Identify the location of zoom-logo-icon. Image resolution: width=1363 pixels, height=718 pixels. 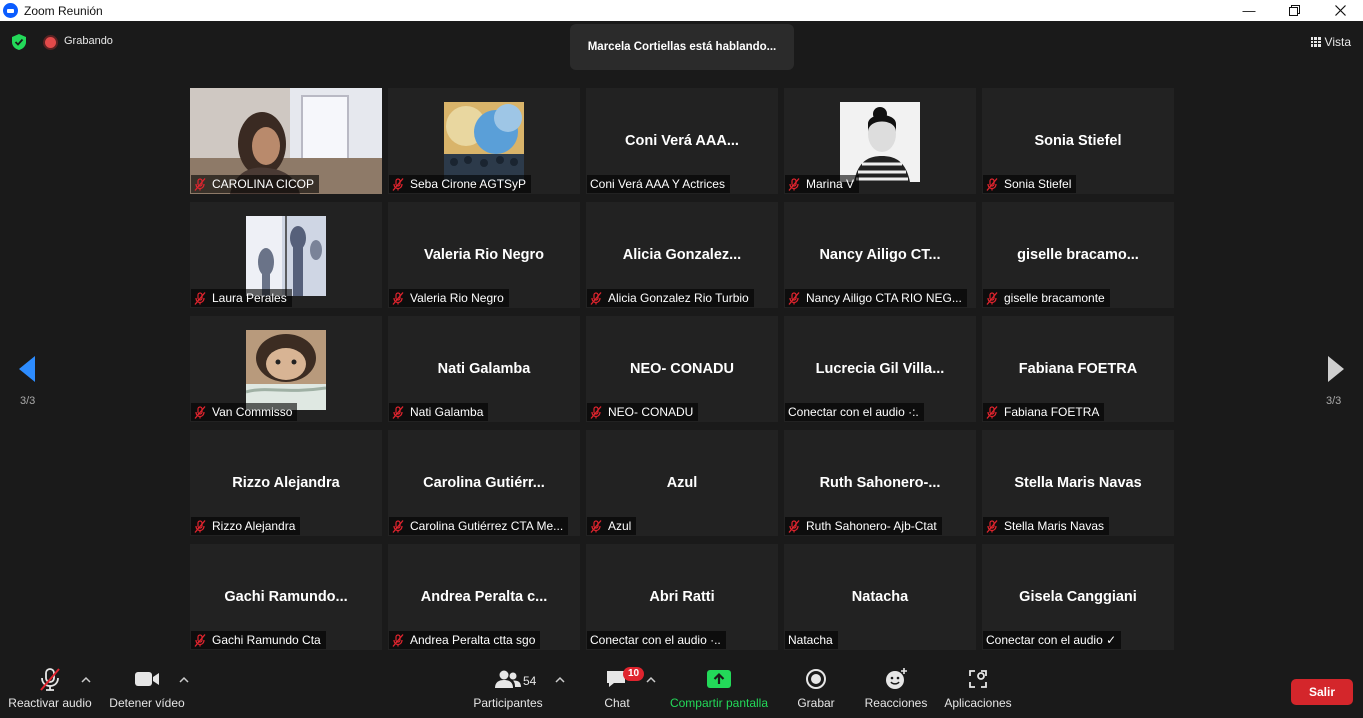
(10, 10).